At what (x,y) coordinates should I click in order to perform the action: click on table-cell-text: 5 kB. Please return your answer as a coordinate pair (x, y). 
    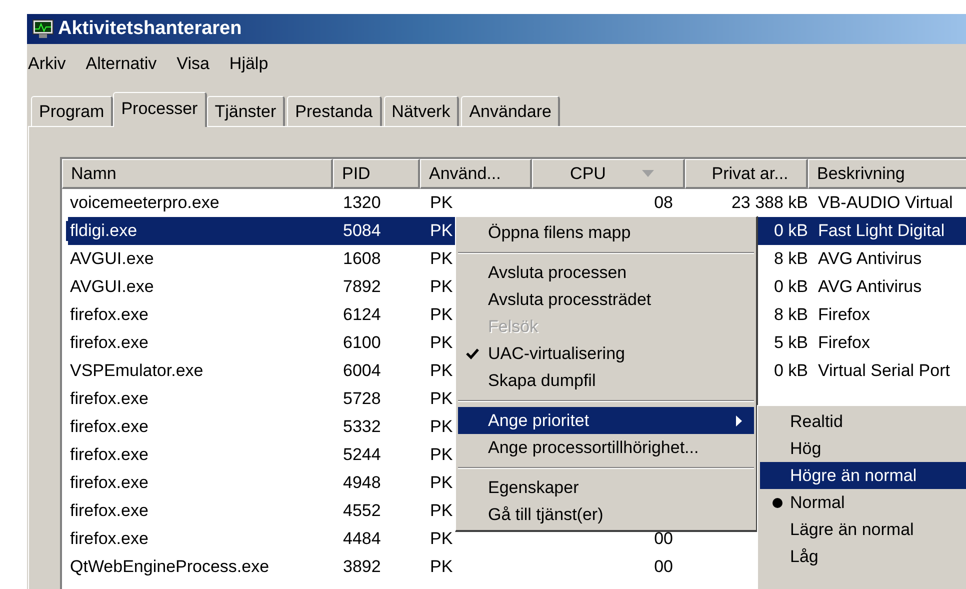
    Looking at the image, I should click on (790, 343).